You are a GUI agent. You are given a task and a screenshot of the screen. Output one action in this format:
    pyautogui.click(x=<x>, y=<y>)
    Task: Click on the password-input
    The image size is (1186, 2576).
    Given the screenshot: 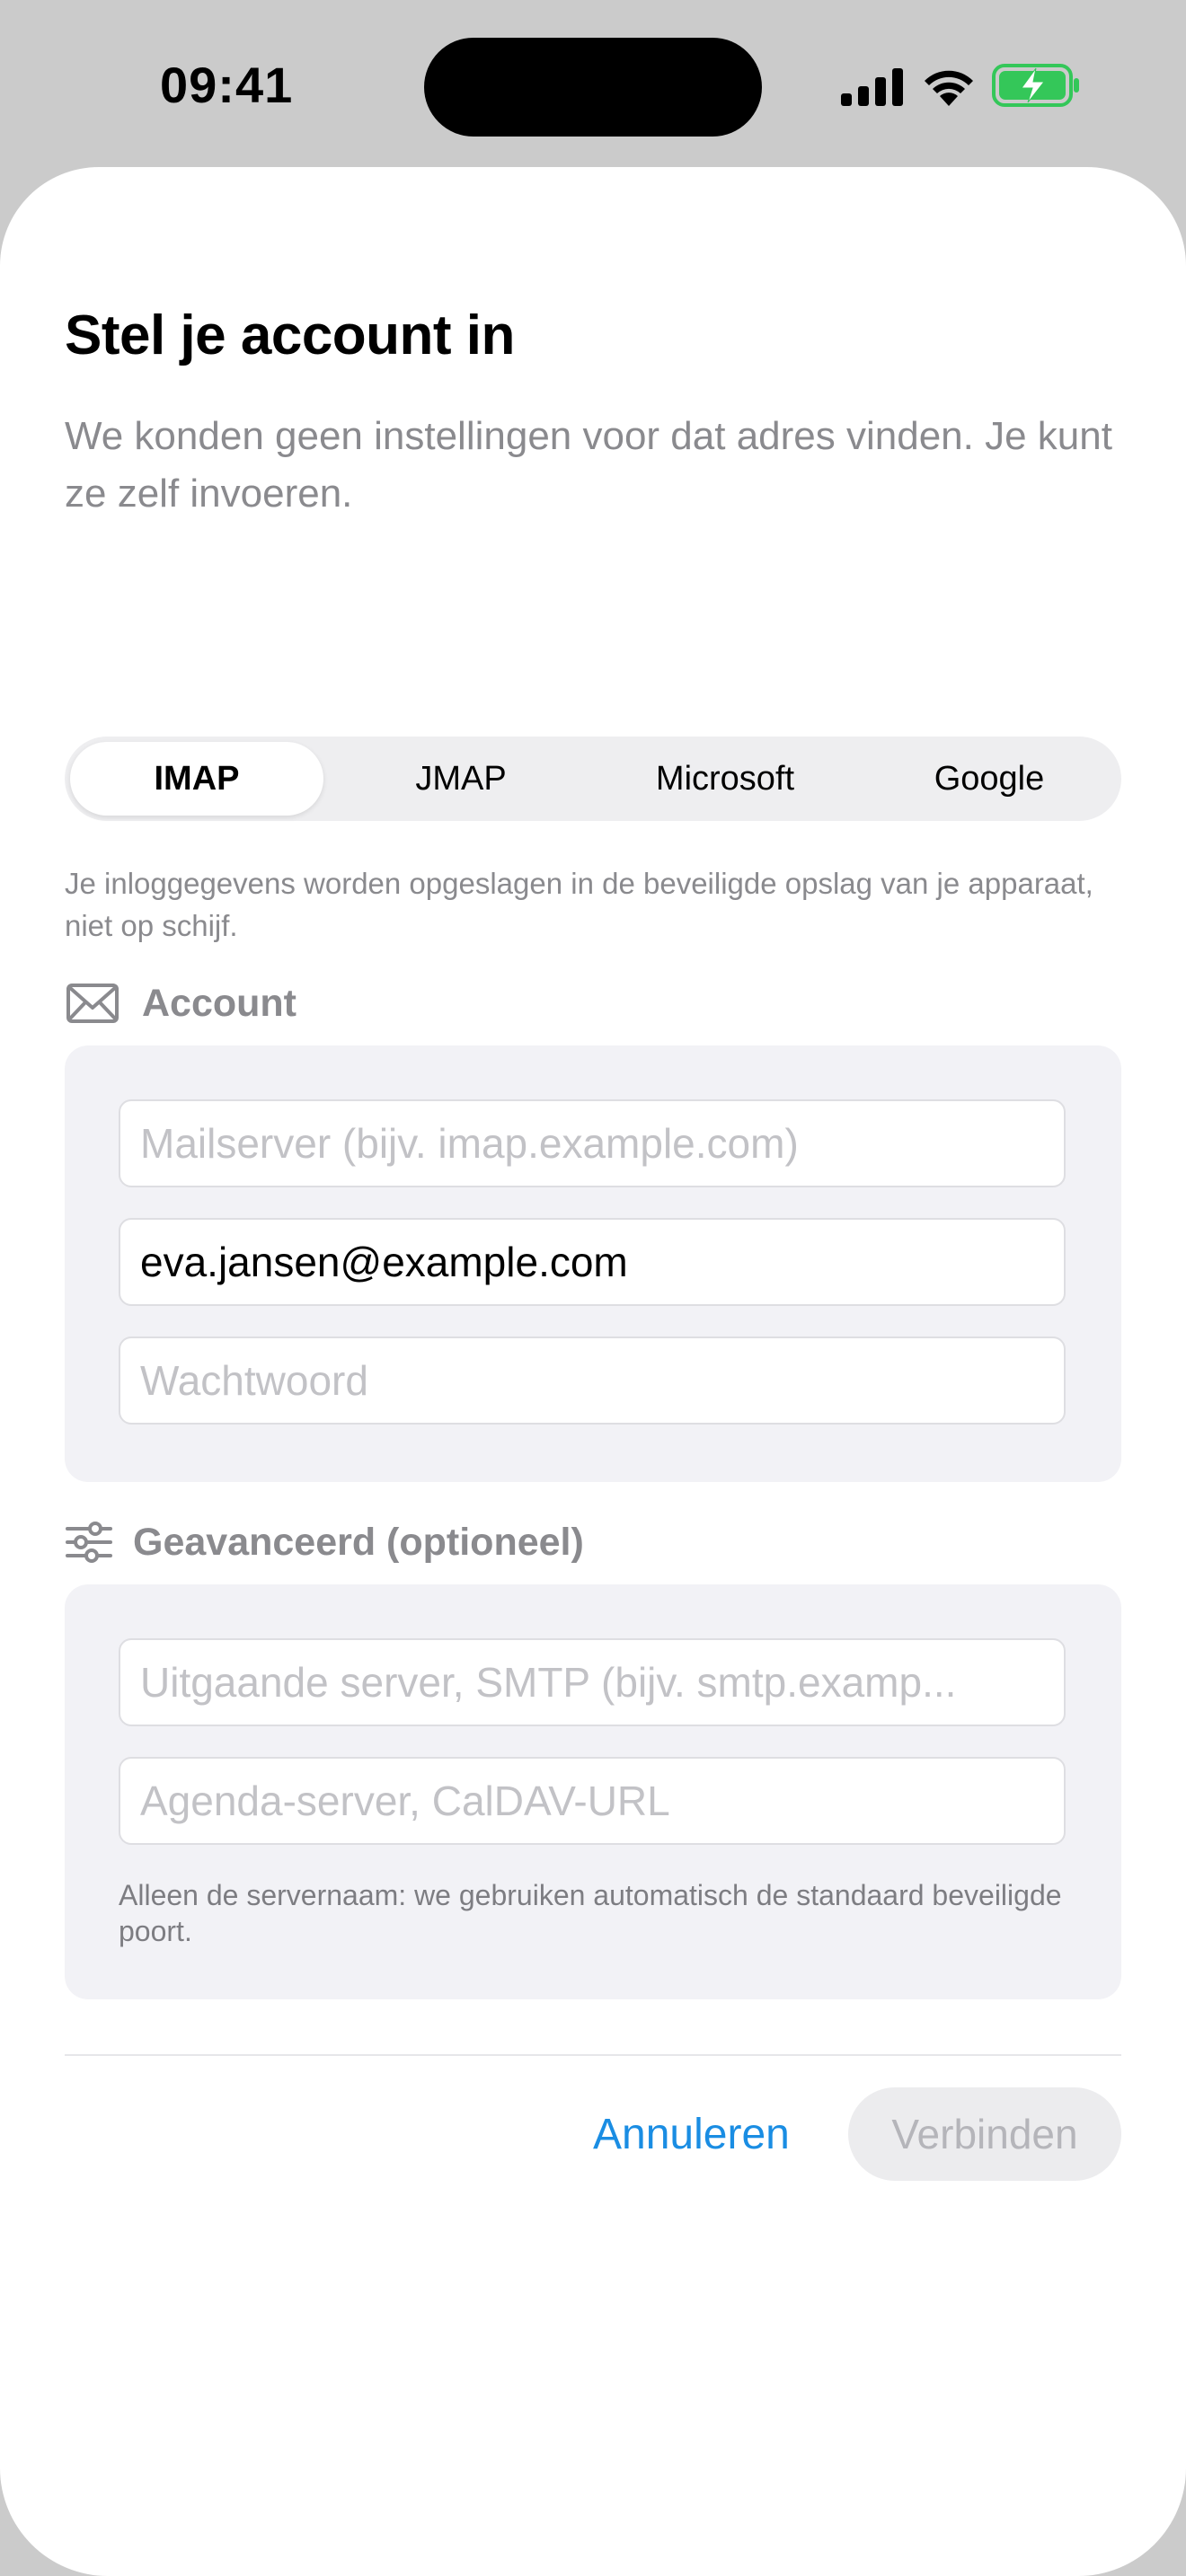 What is the action you would take?
    pyautogui.click(x=592, y=1381)
    